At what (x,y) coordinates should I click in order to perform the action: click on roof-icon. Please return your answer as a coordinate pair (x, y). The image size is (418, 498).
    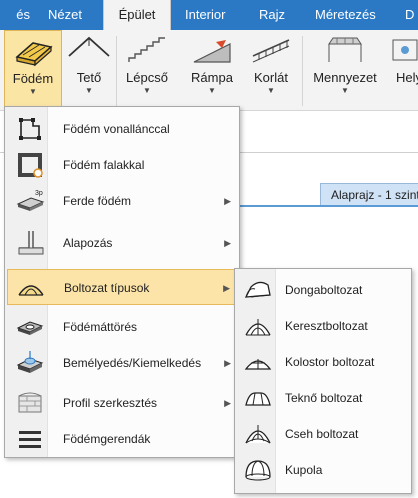
    Looking at the image, I should click on (89, 51).